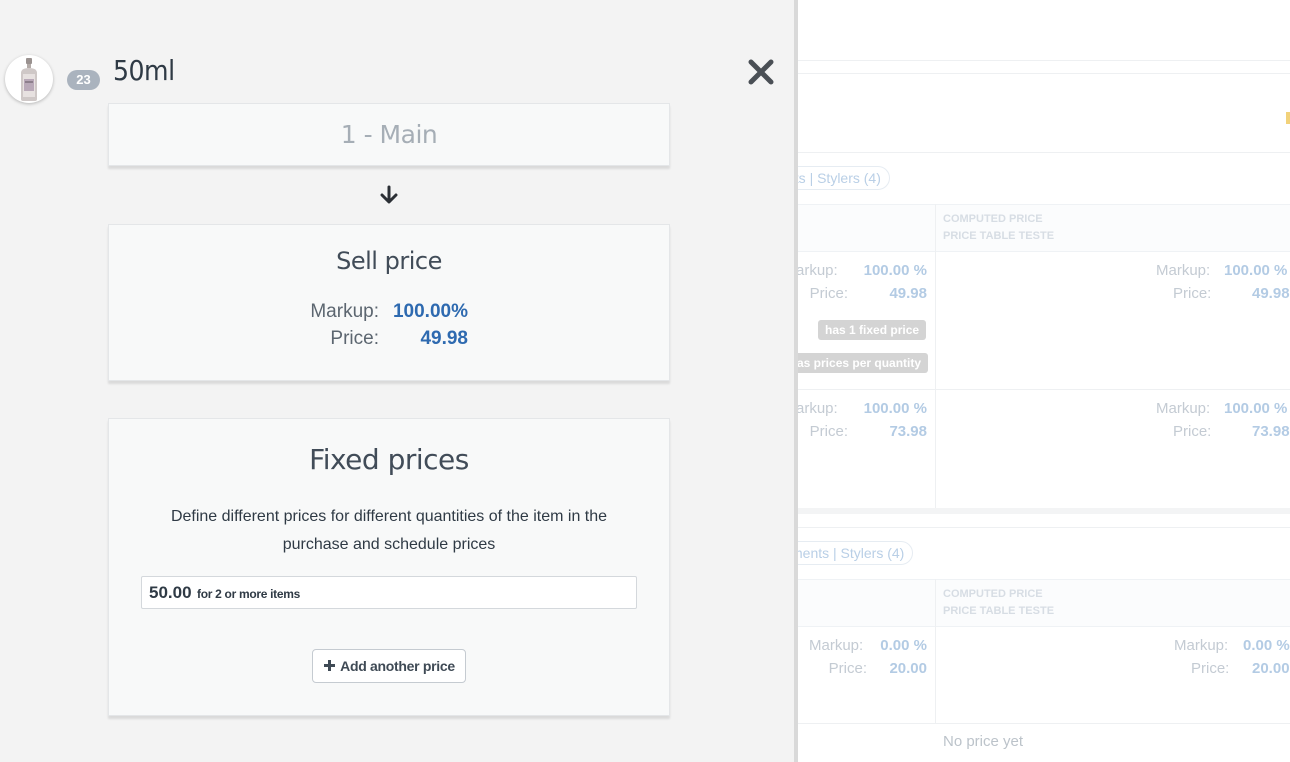 Image resolution: width=1290 pixels, height=762 pixels. I want to click on fixed-prices-title: Fixed prices, so click(389, 459).